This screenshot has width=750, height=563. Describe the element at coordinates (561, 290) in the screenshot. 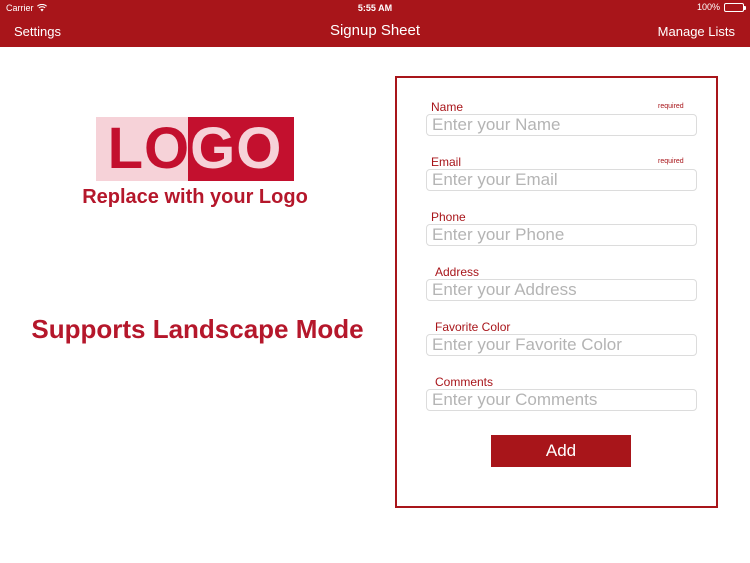

I see `address-input` at that location.